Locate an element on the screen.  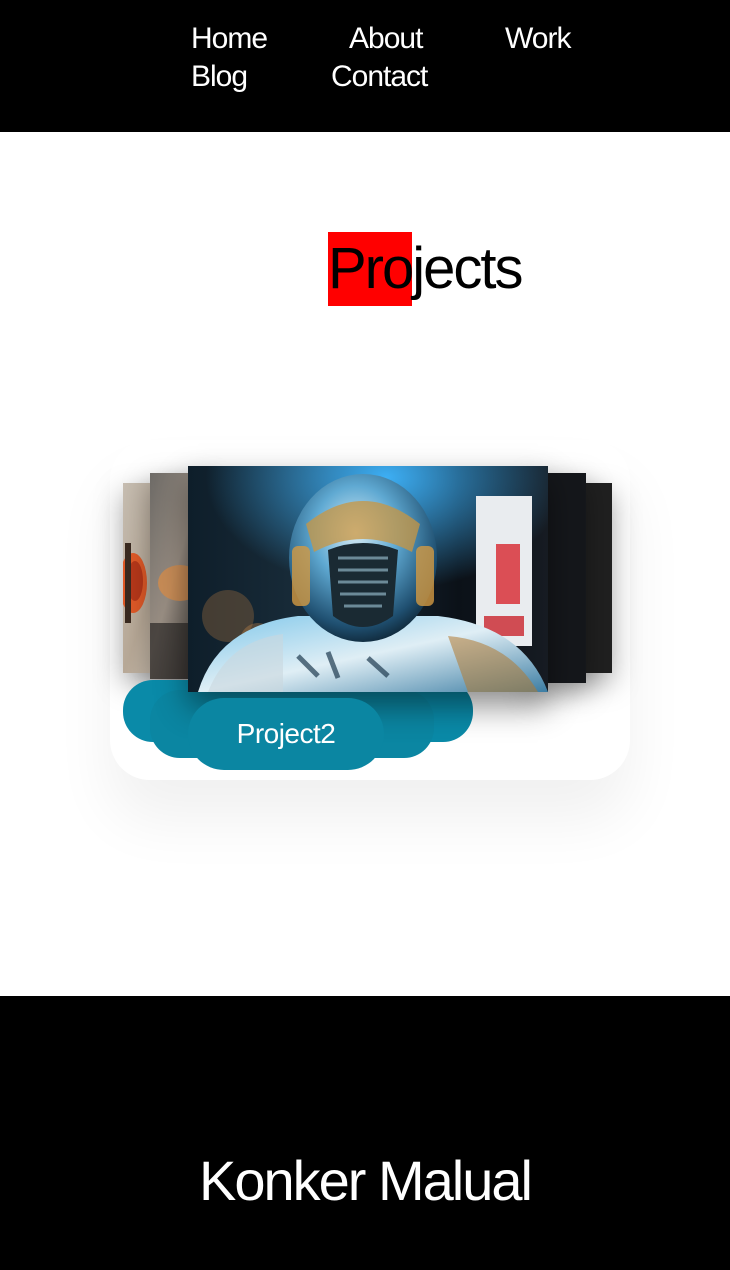
top-navigation: Home About Work Blog Contact is located at coordinates (365, 66).